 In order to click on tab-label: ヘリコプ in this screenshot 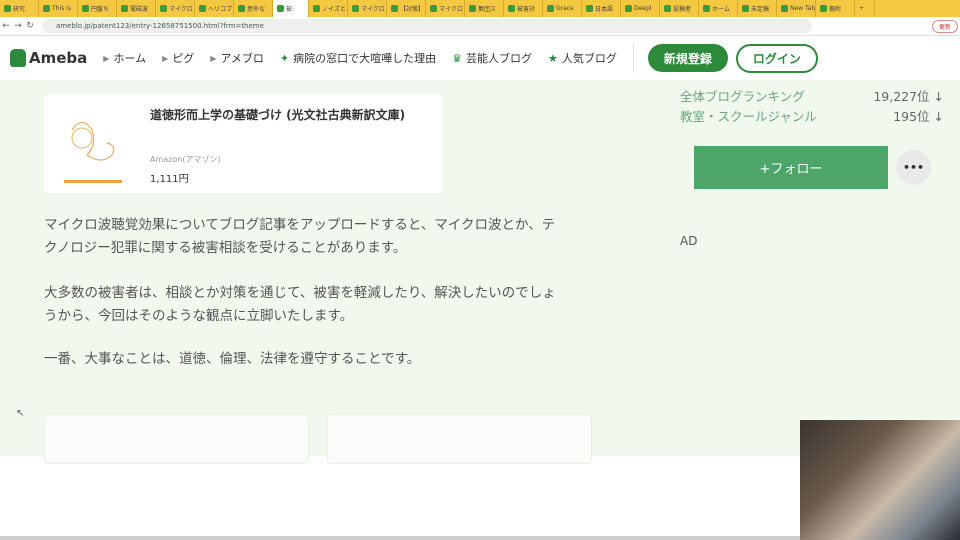, I will do `click(220, 9)`.